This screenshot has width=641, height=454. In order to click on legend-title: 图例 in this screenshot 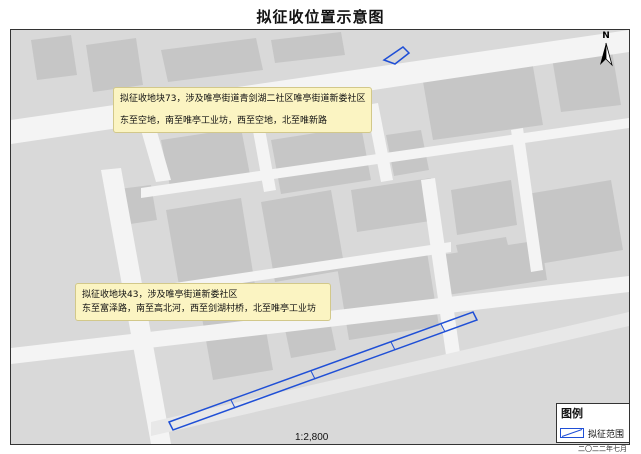, I will do `click(572, 413)`.